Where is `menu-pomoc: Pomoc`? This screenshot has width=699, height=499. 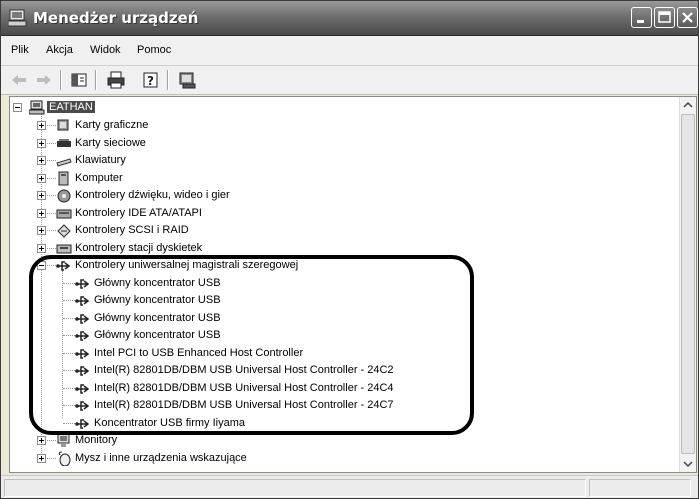
menu-pomoc: Pomoc is located at coordinates (154, 50).